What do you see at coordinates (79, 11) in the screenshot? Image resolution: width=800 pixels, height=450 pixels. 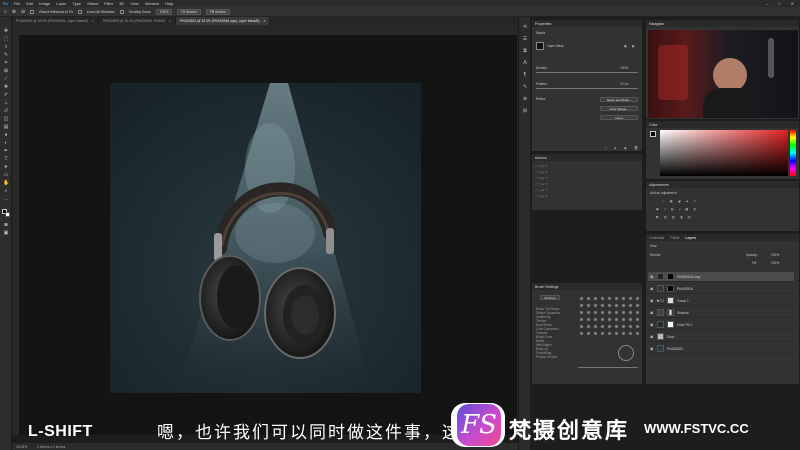 I see `zoom-all-checkbox` at bounding box center [79, 11].